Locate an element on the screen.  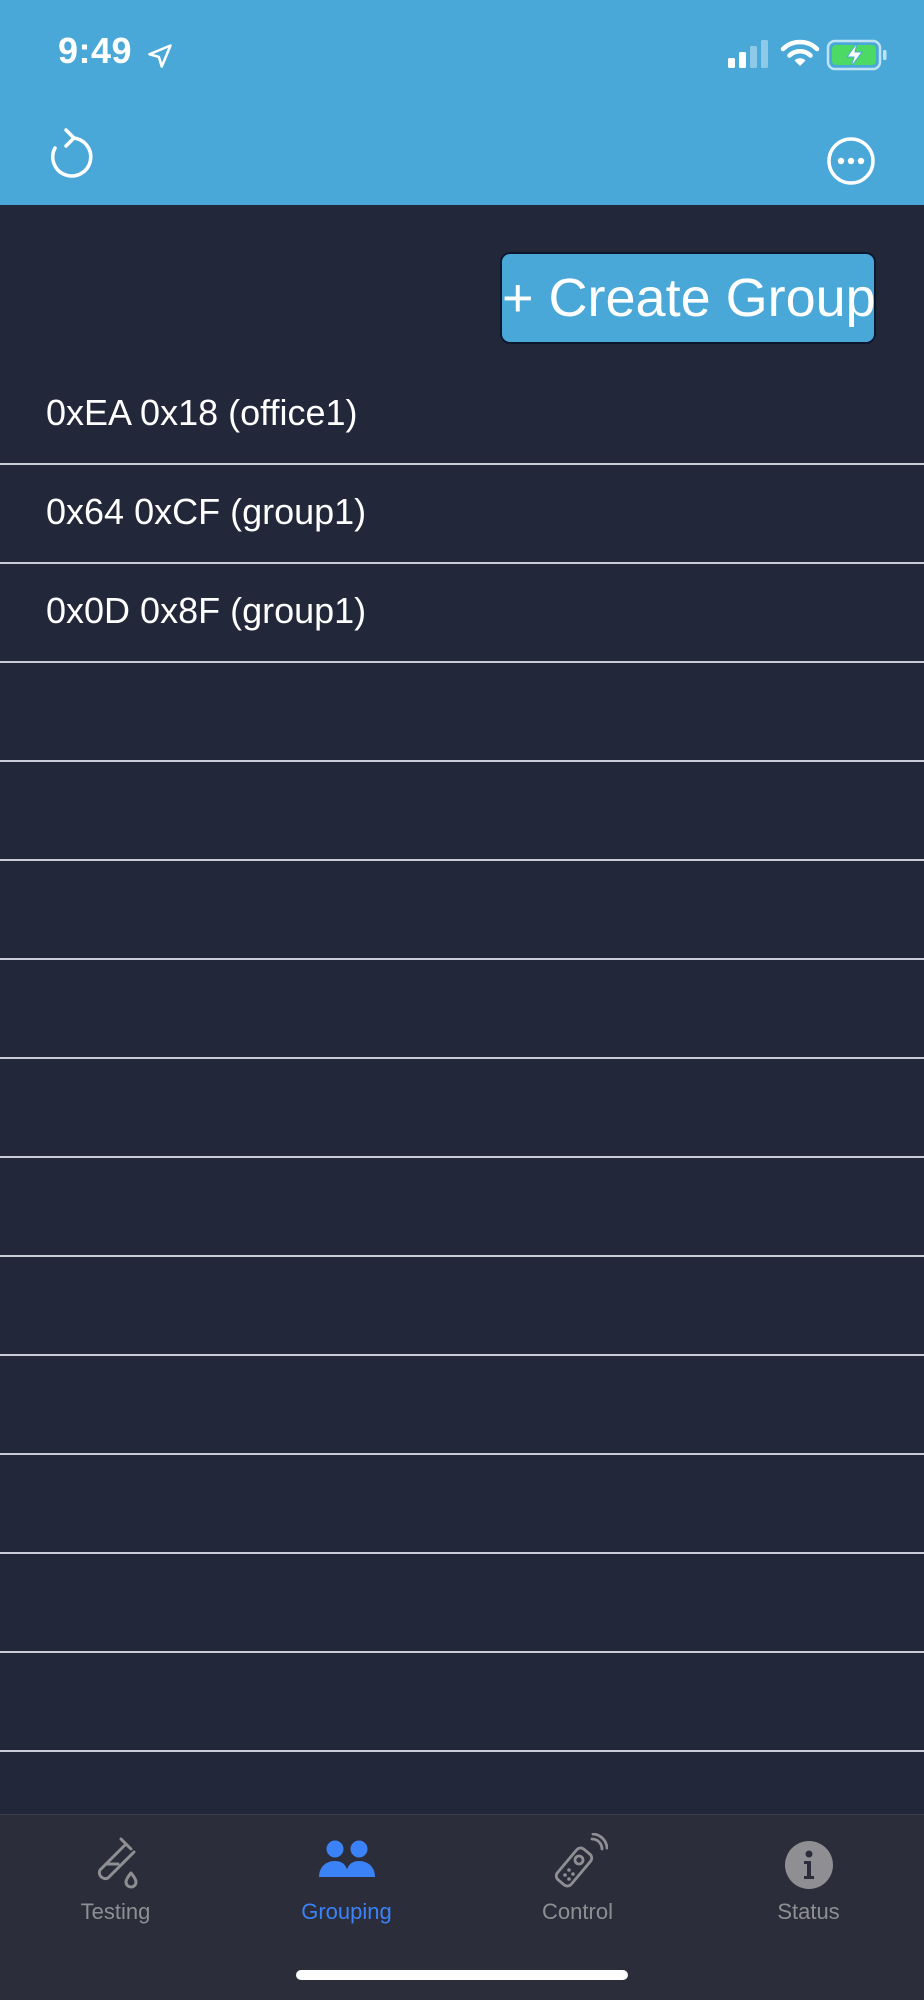
list-item-label: 0x64 0xCF (group1) is located at coordinates (206, 511).